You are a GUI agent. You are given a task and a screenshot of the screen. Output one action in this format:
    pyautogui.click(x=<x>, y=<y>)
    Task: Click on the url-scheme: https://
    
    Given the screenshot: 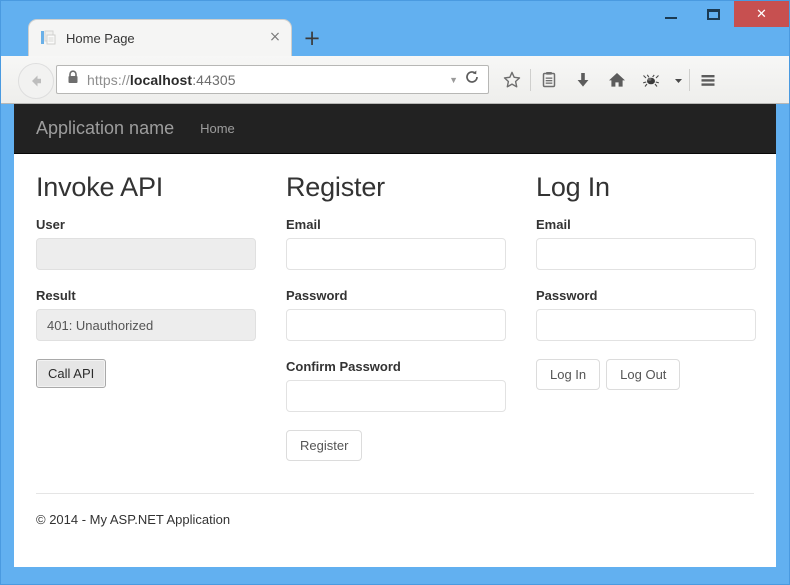 What is the action you would take?
    pyautogui.click(x=108, y=79)
    